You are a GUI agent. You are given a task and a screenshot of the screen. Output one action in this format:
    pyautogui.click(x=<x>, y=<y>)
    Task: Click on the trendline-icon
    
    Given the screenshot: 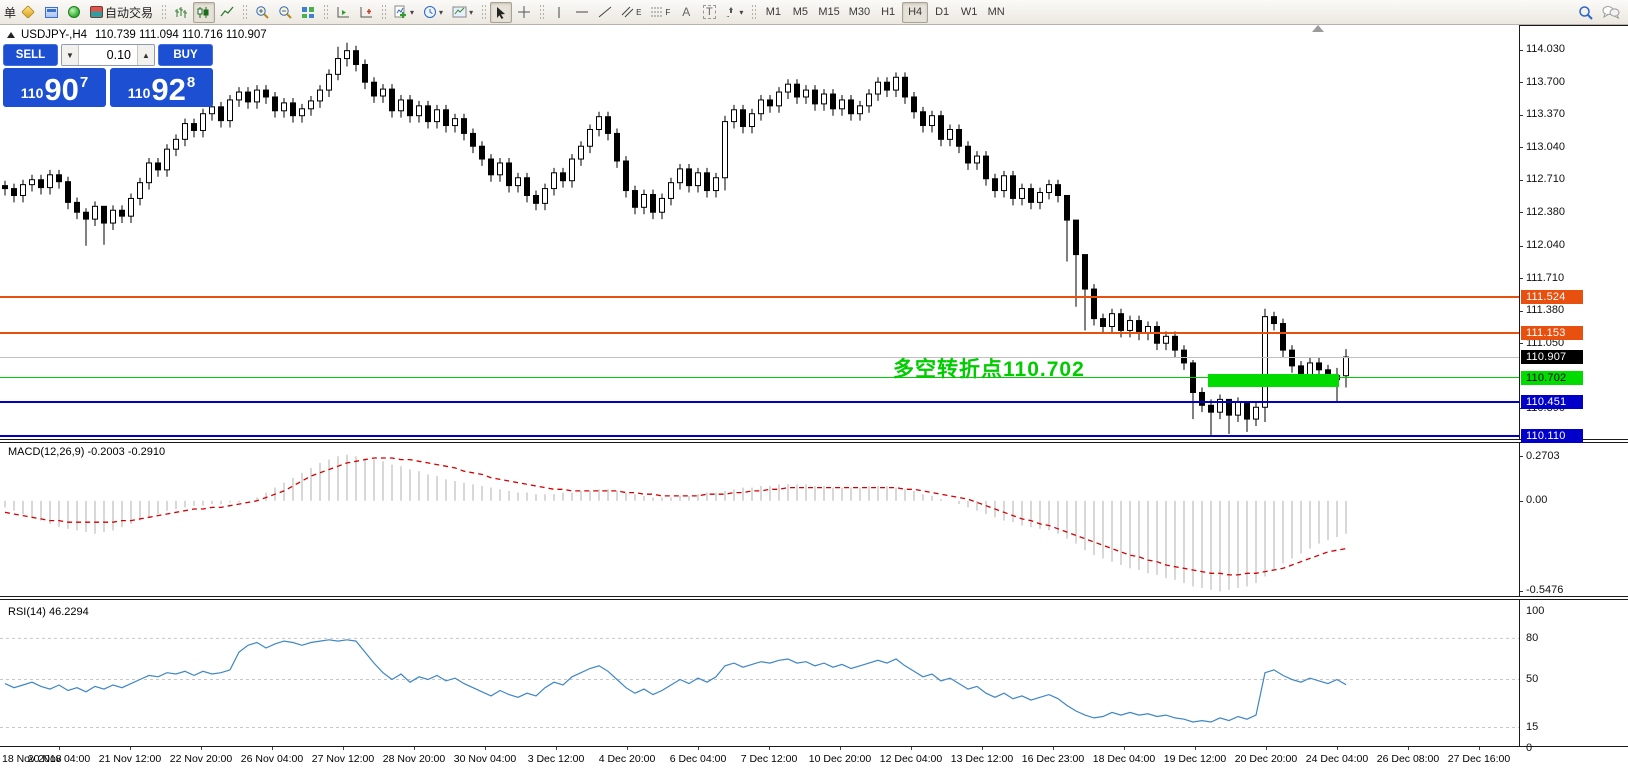 What is the action you would take?
    pyautogui.click(x=605, y=12)
    